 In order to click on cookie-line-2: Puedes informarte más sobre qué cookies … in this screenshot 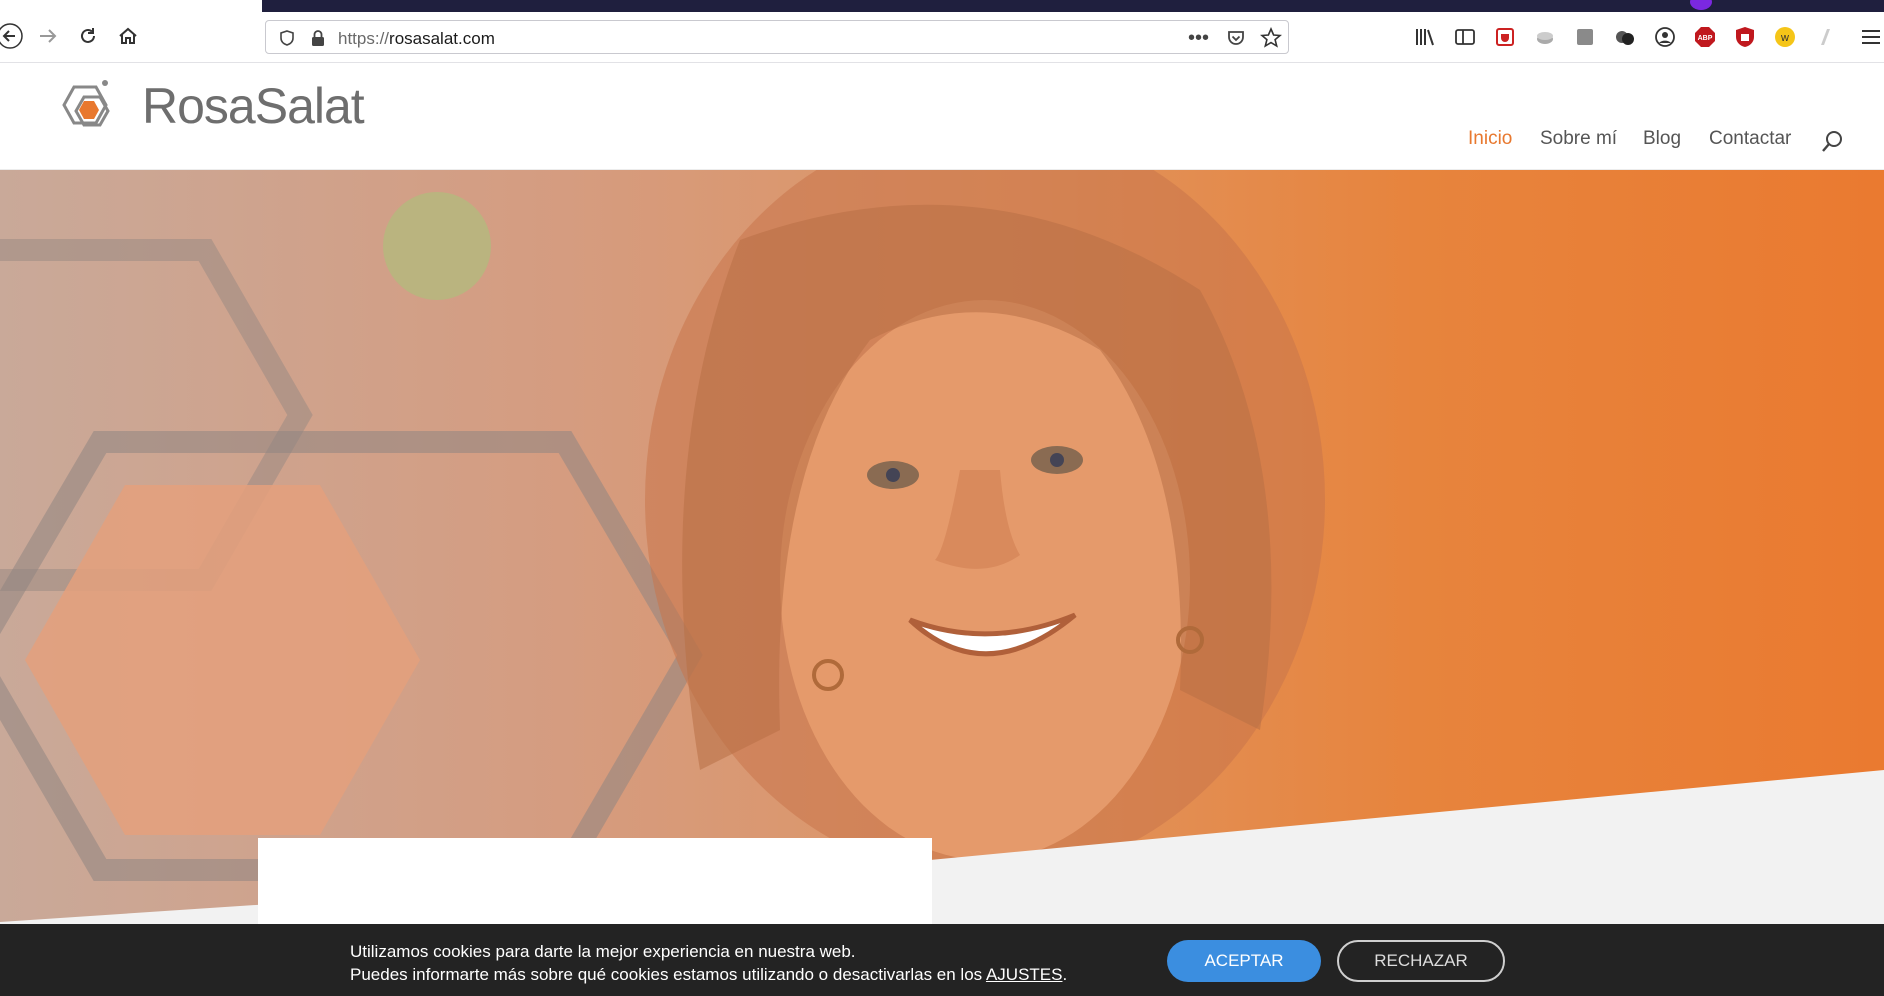, I will do `click(708, 974)`.